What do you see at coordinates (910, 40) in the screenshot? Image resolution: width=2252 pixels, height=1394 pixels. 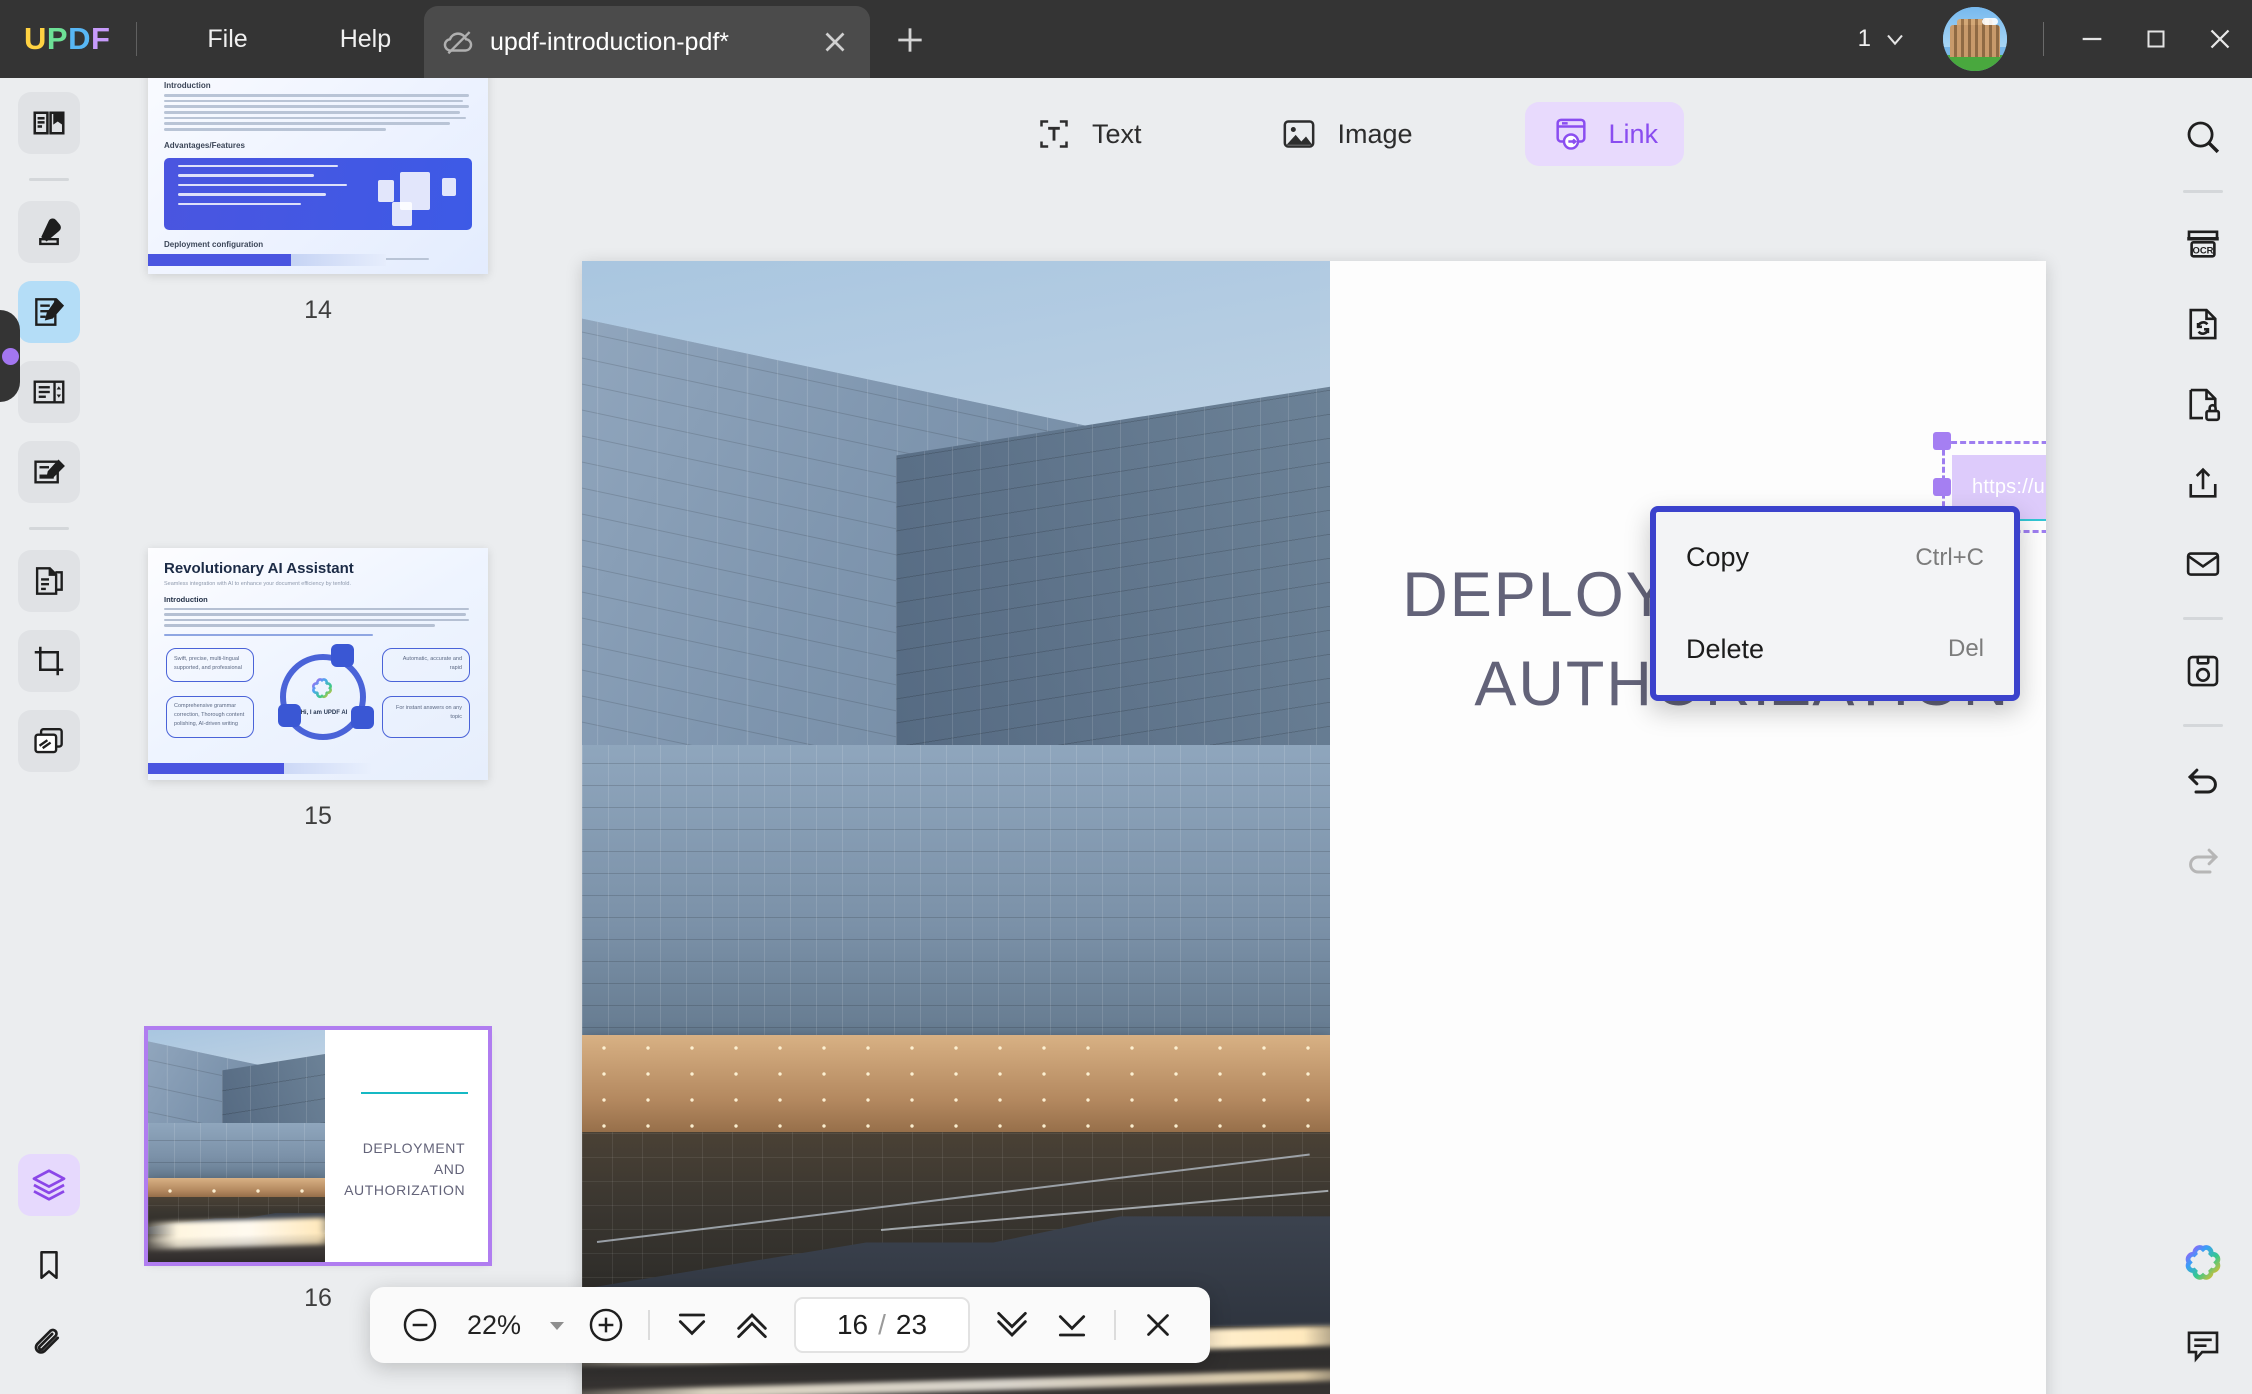 I see `new-tab-button` at bounding box center [910, 40].